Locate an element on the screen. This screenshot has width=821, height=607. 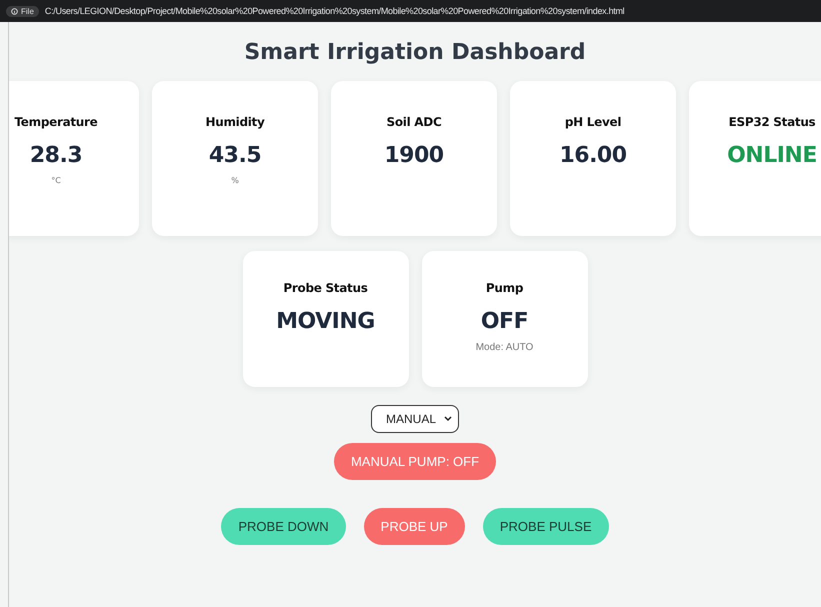
card-value: 1900 is located at coordinates (414, 155).